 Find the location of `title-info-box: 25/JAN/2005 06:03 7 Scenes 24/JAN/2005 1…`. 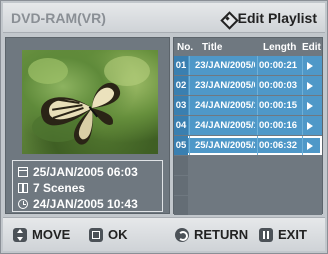

title-info-box: 25/JAN/2005 06:03 7 Scenes 24/JAN/2005 1… is located at coordinates (87, 186).